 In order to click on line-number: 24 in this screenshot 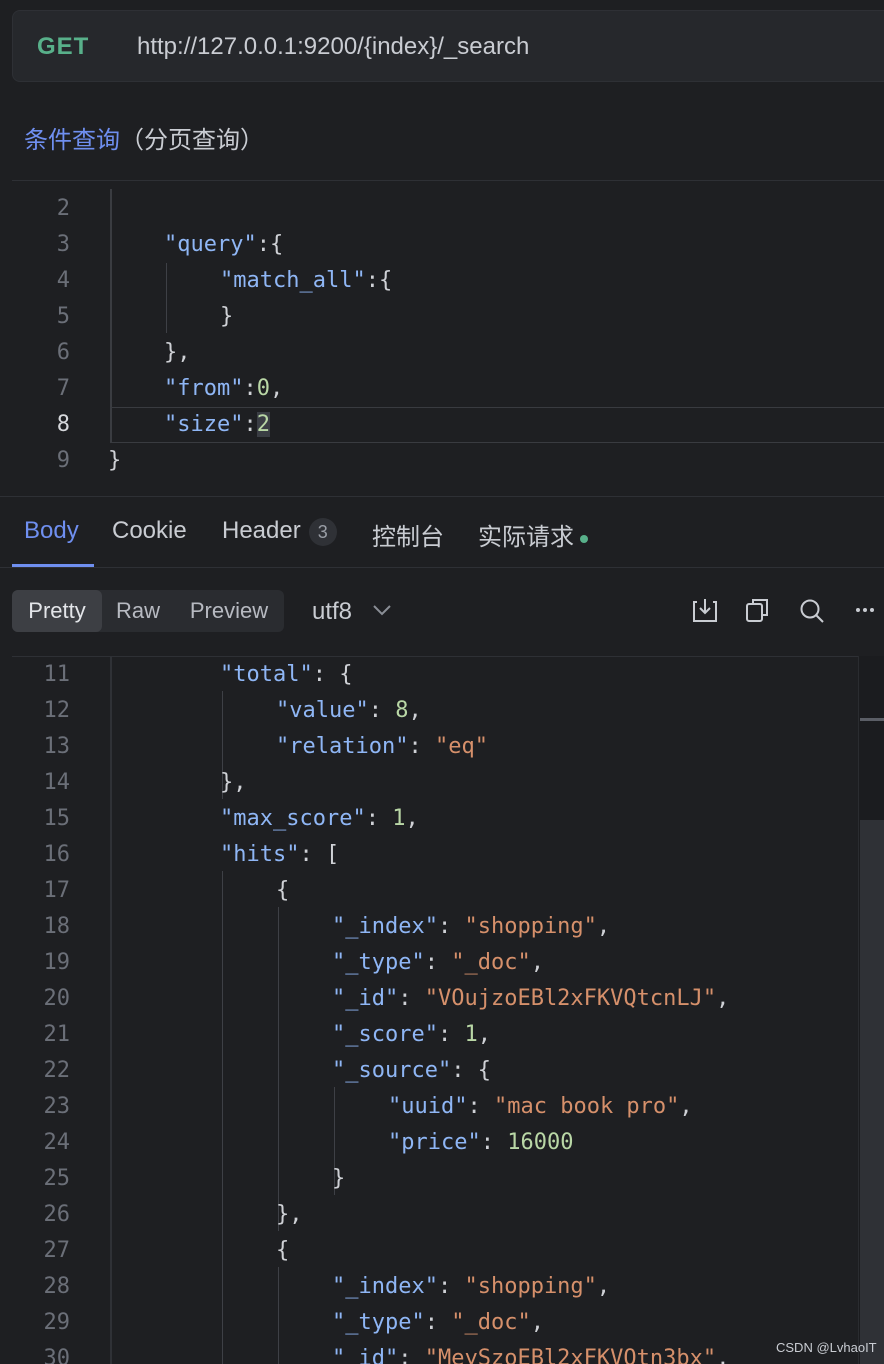, I will do `click(57, 1142)`.